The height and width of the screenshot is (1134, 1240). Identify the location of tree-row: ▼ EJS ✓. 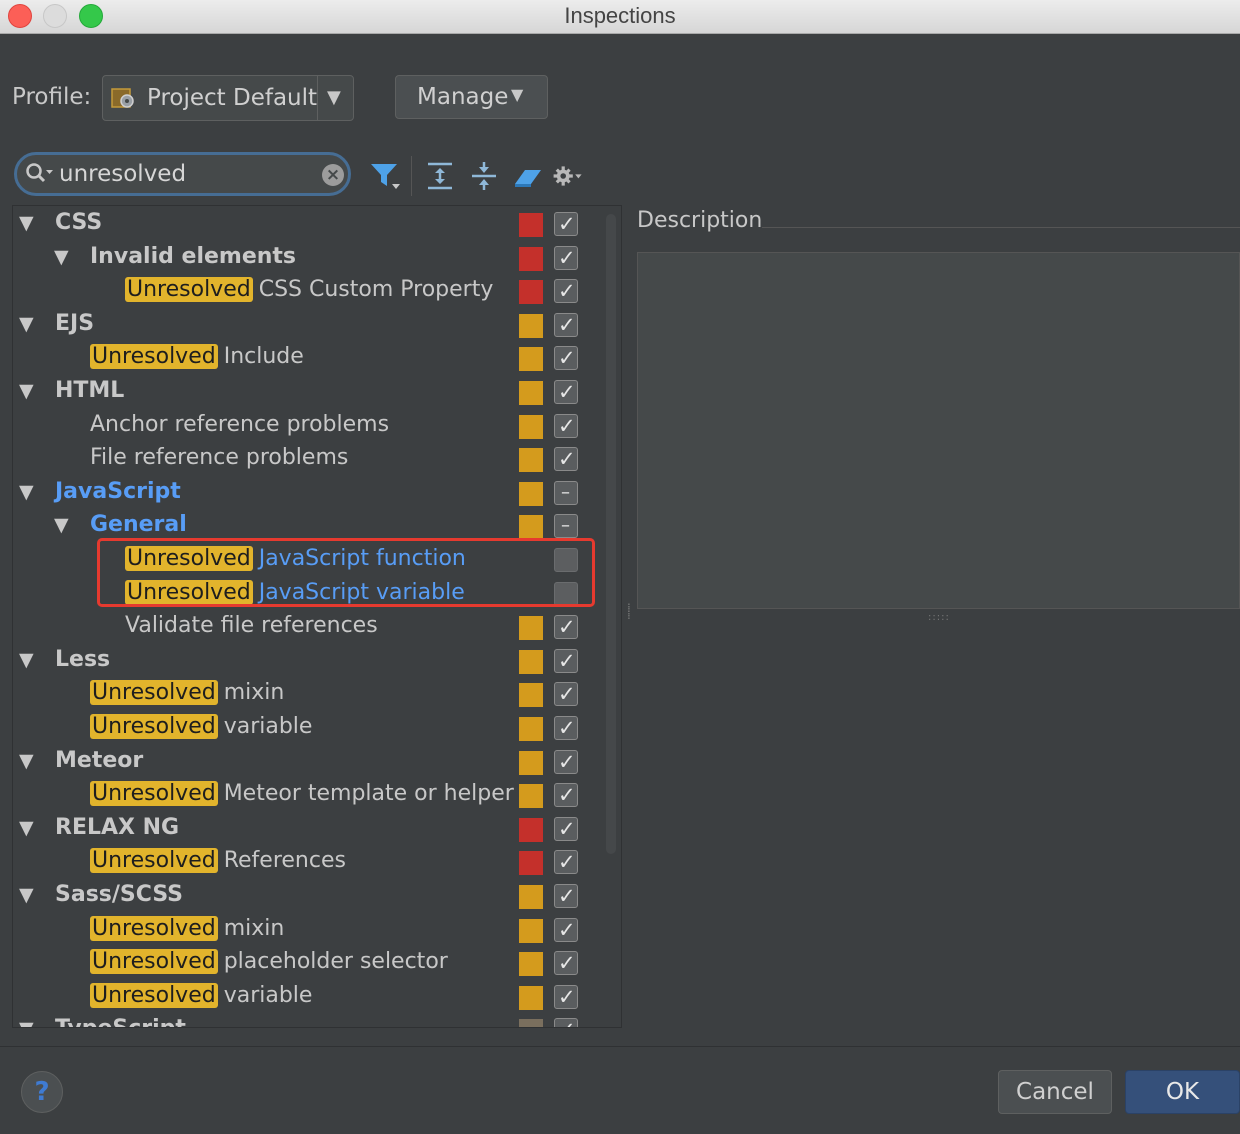
(313, 325).